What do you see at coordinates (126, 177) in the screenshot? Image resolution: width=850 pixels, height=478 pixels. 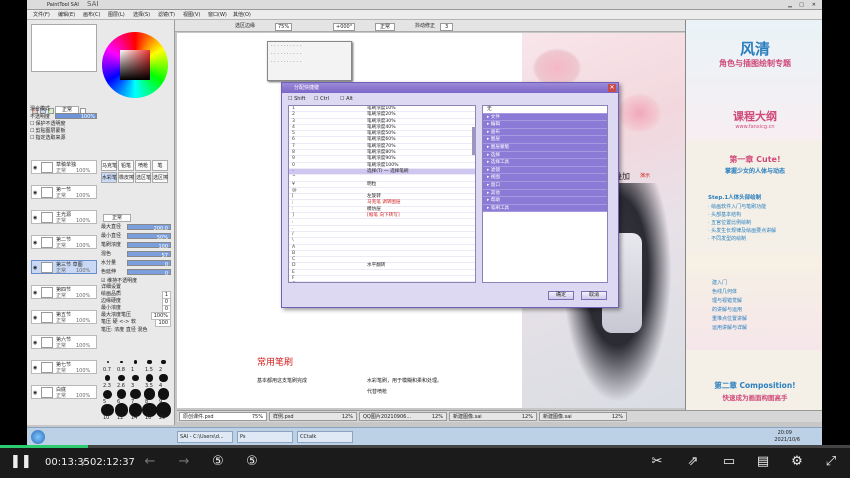 I see `brush-tool-button: 橡皮擦` at bounding box center [126, 177].